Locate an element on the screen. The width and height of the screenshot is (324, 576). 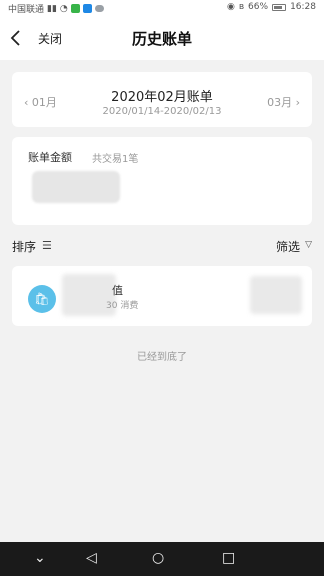
shopping-bag-icon: 🛍 is located at coordinates (42, 299).